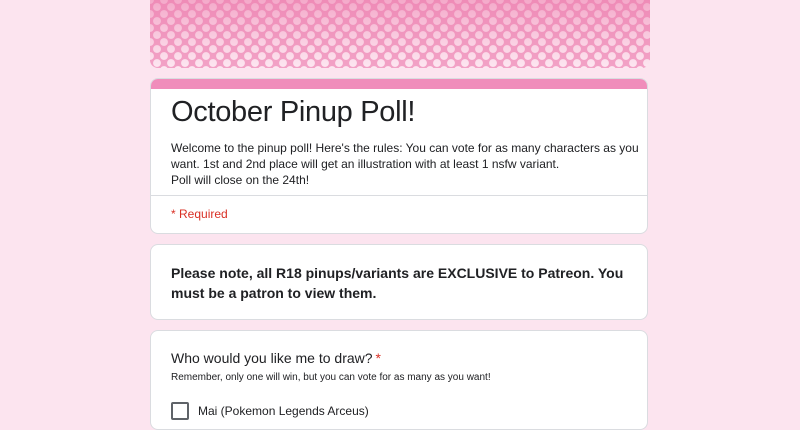  What do you see at coordinates (283, 411) in the screenshot?
I see `option-label: Mai (Pokemon Legends Arceus)` at bounding box center [283, 411].